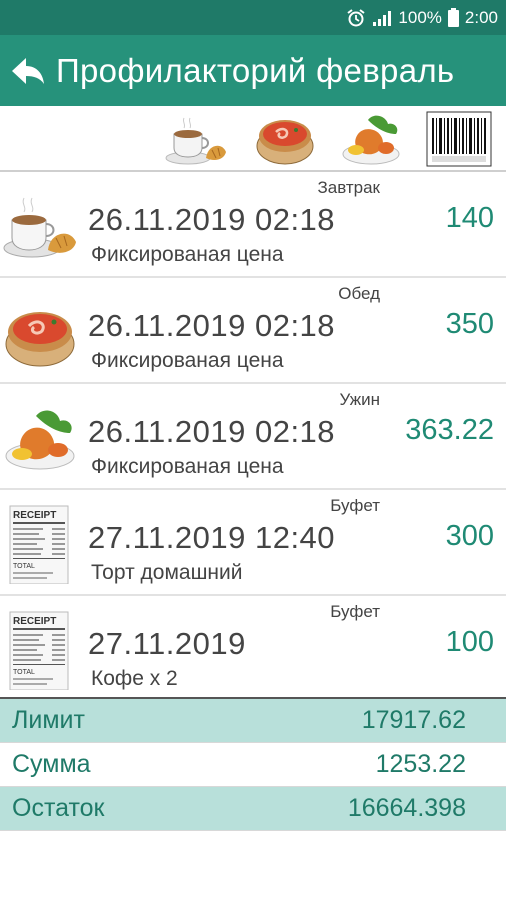  Describe the element at coordinates (469, 536) in the screenshot. I see `transaction-amount: 300` at that location.